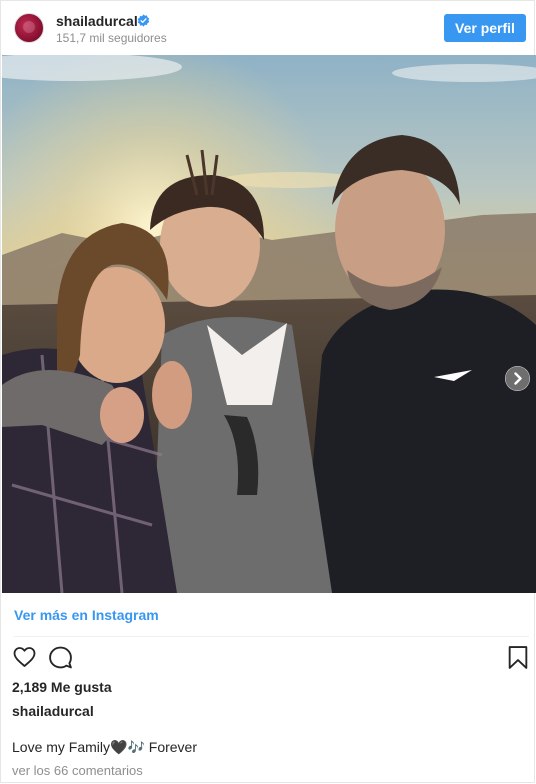 Image resolution: width=536 pixels, height=784 pixels. I want to click on divider, so click(271, 636).